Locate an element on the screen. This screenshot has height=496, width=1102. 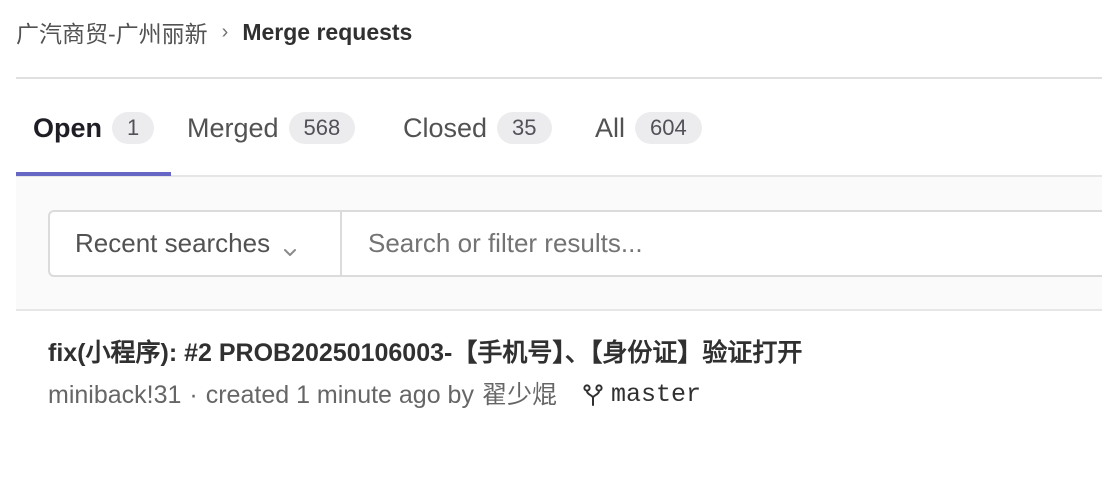
tab-label: Merged is located at coordinates (233, 127).